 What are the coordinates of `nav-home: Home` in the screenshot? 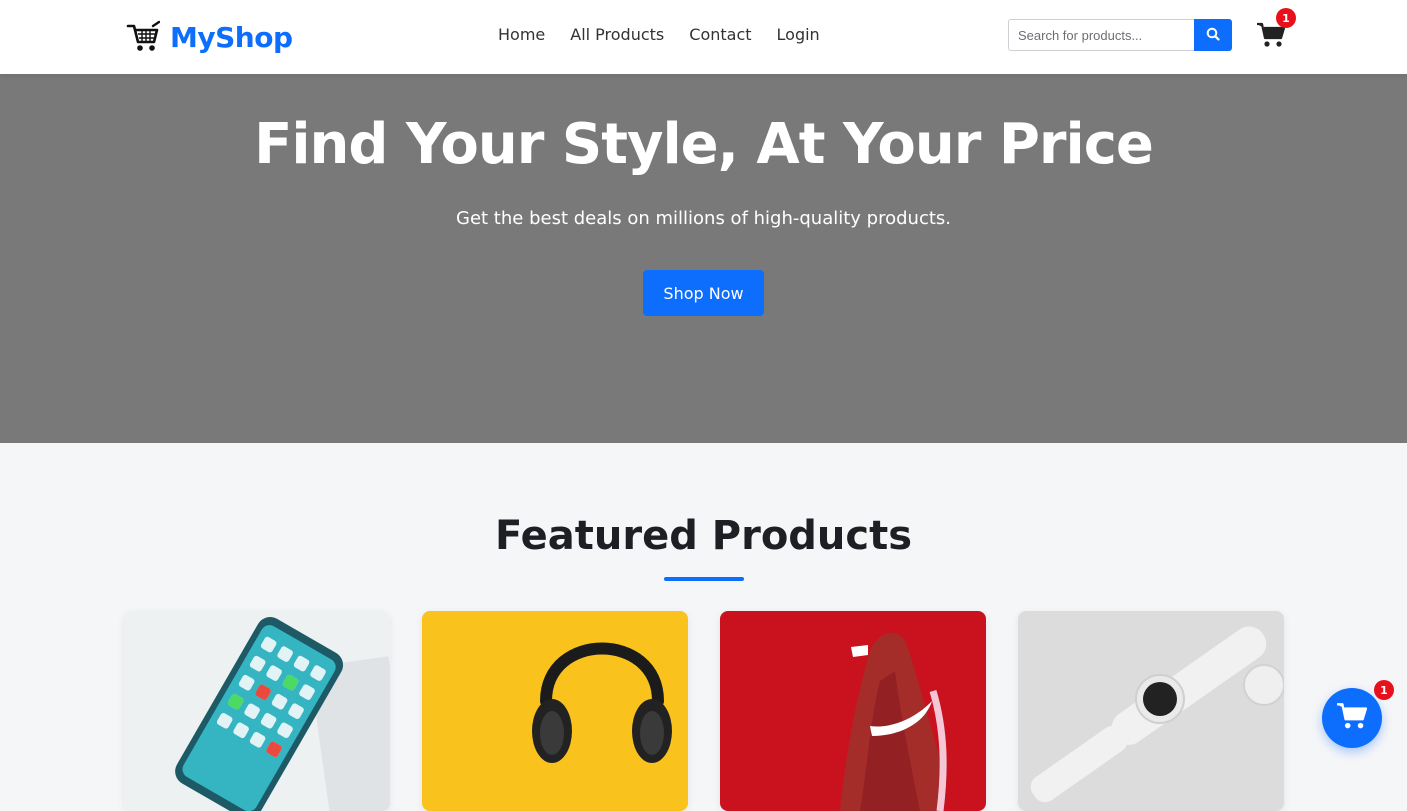 It's located at (521, 35).